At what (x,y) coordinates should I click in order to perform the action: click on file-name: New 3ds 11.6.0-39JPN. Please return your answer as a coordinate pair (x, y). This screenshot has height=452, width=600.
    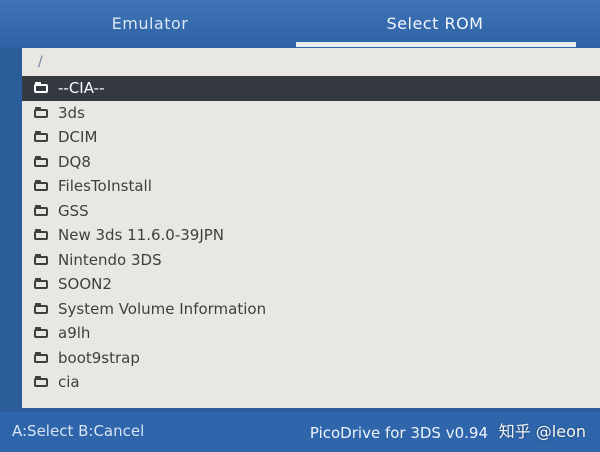
    Looking at the image, I should click on (141, 235).